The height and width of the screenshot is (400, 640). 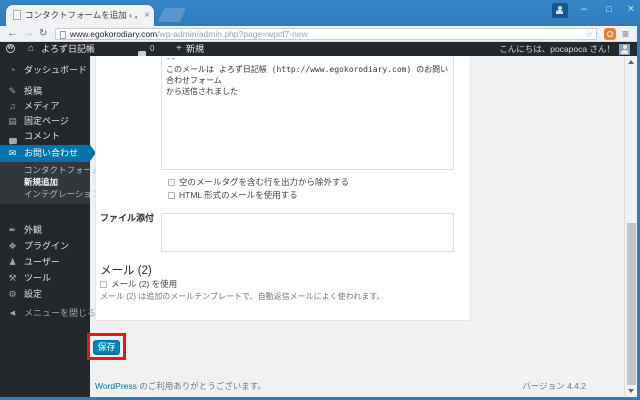 What do you see at coordinates (12, 121) in the screenshot?
I see `pages-icon: ▤` at bounding box center [12, 121].